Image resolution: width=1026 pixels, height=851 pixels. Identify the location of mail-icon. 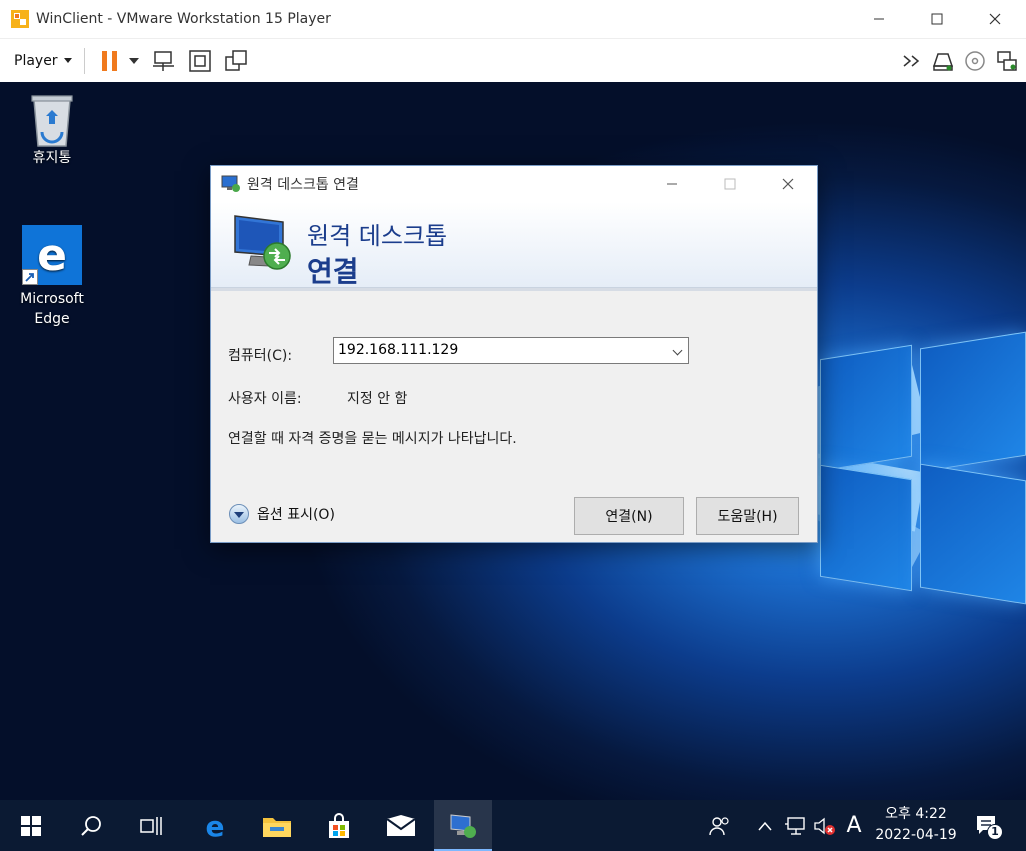
(401, 825).